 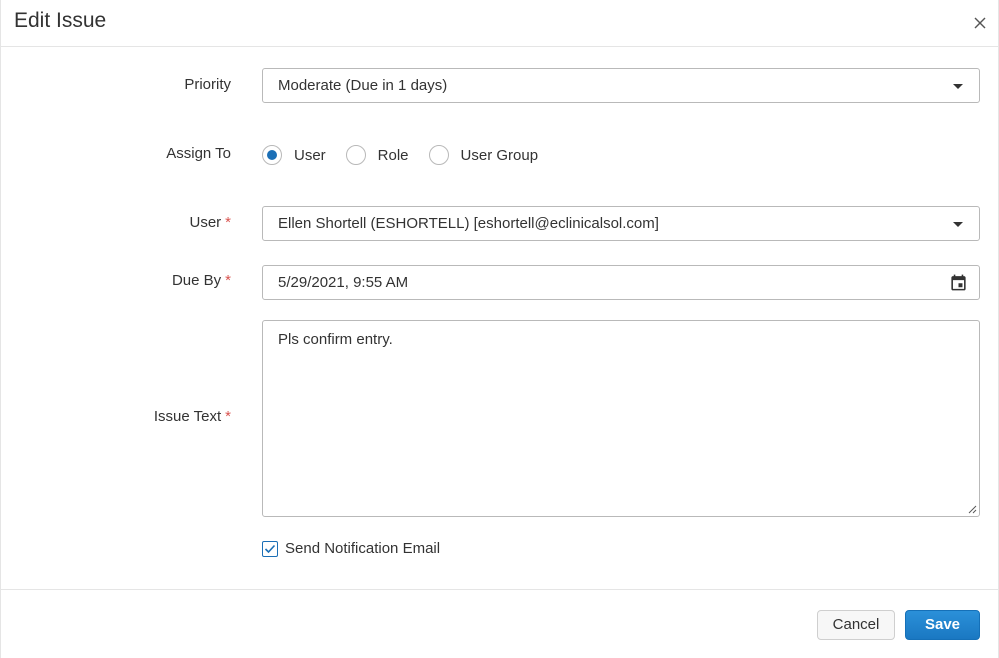 I want to click on close-icon, so click(x=980, y=23).